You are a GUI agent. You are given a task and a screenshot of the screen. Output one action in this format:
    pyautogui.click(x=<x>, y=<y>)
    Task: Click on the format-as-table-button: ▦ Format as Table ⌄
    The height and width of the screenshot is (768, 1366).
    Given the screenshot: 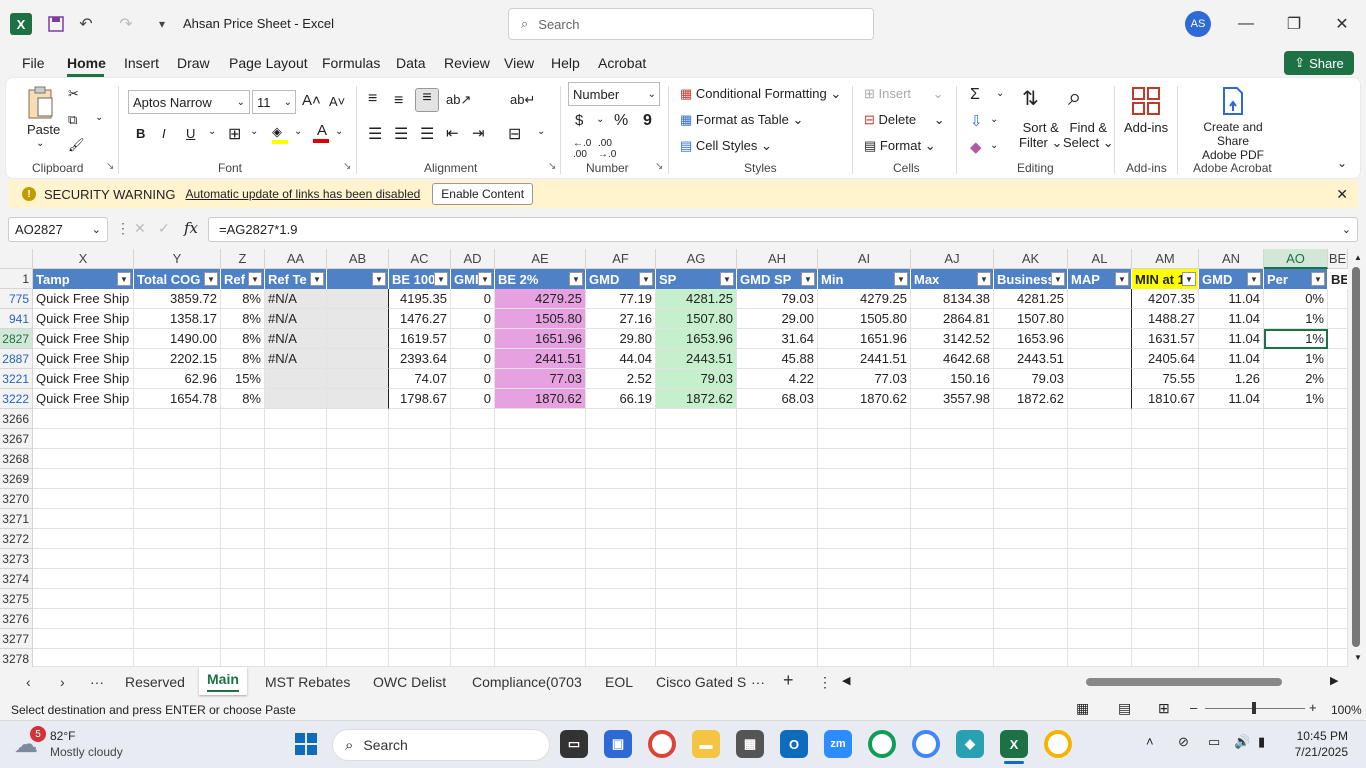 What is the action you would take?
    pyautogui.click(x=741, y=120)
    